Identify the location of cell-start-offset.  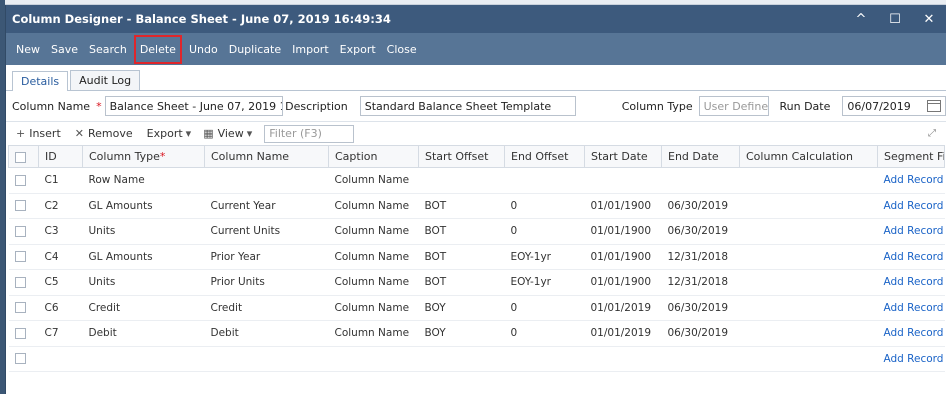
(461, 180).